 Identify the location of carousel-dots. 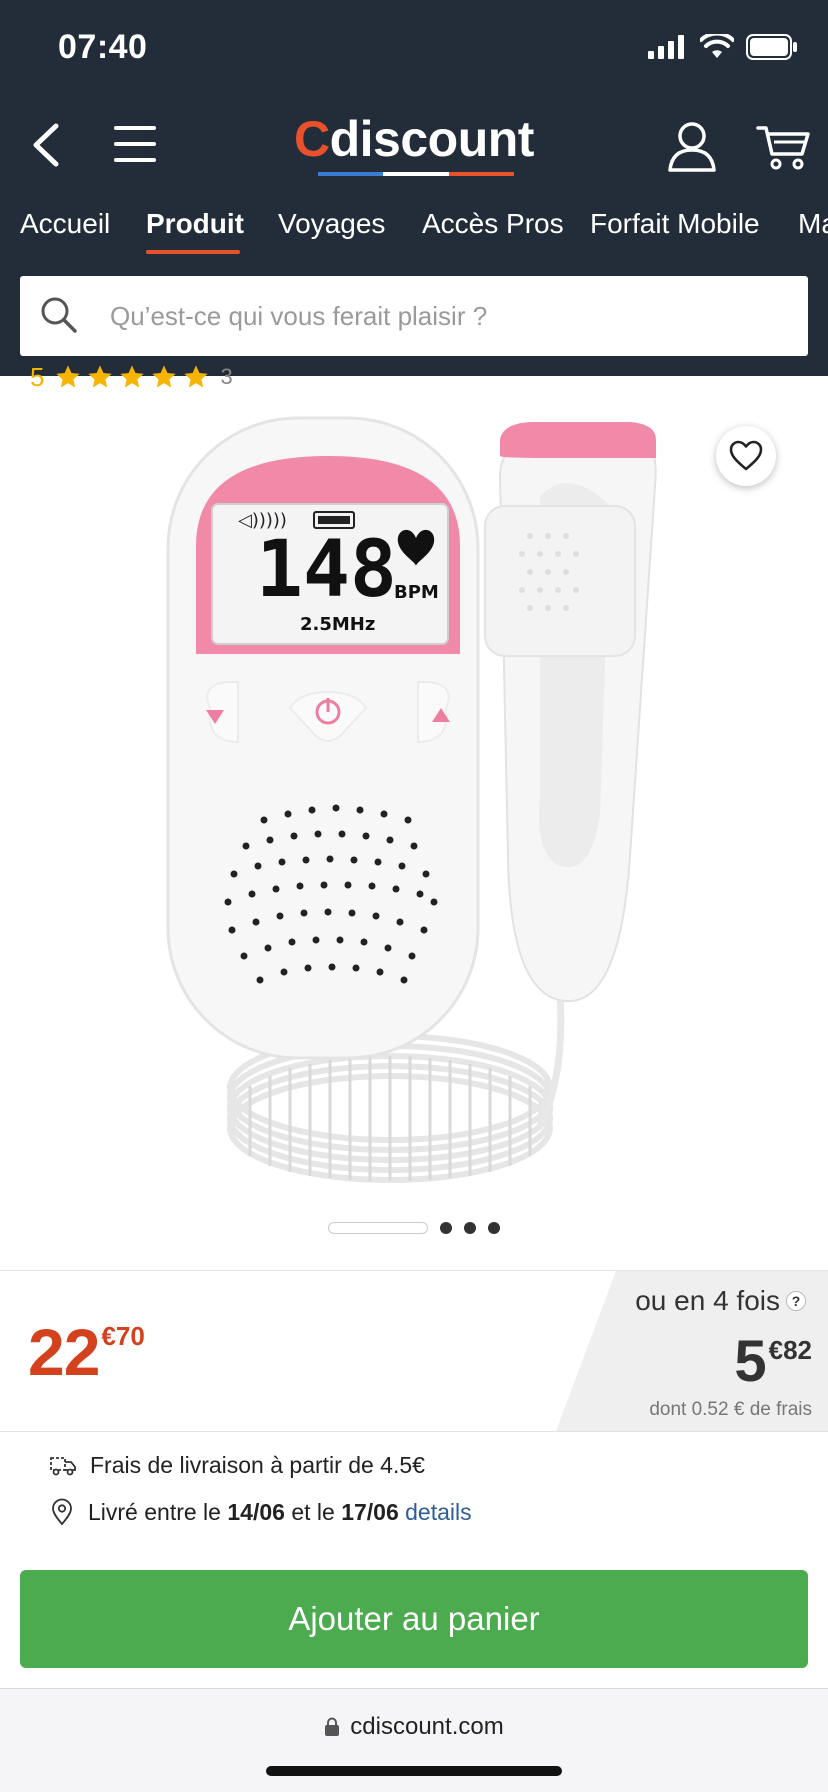
(414, 1228).